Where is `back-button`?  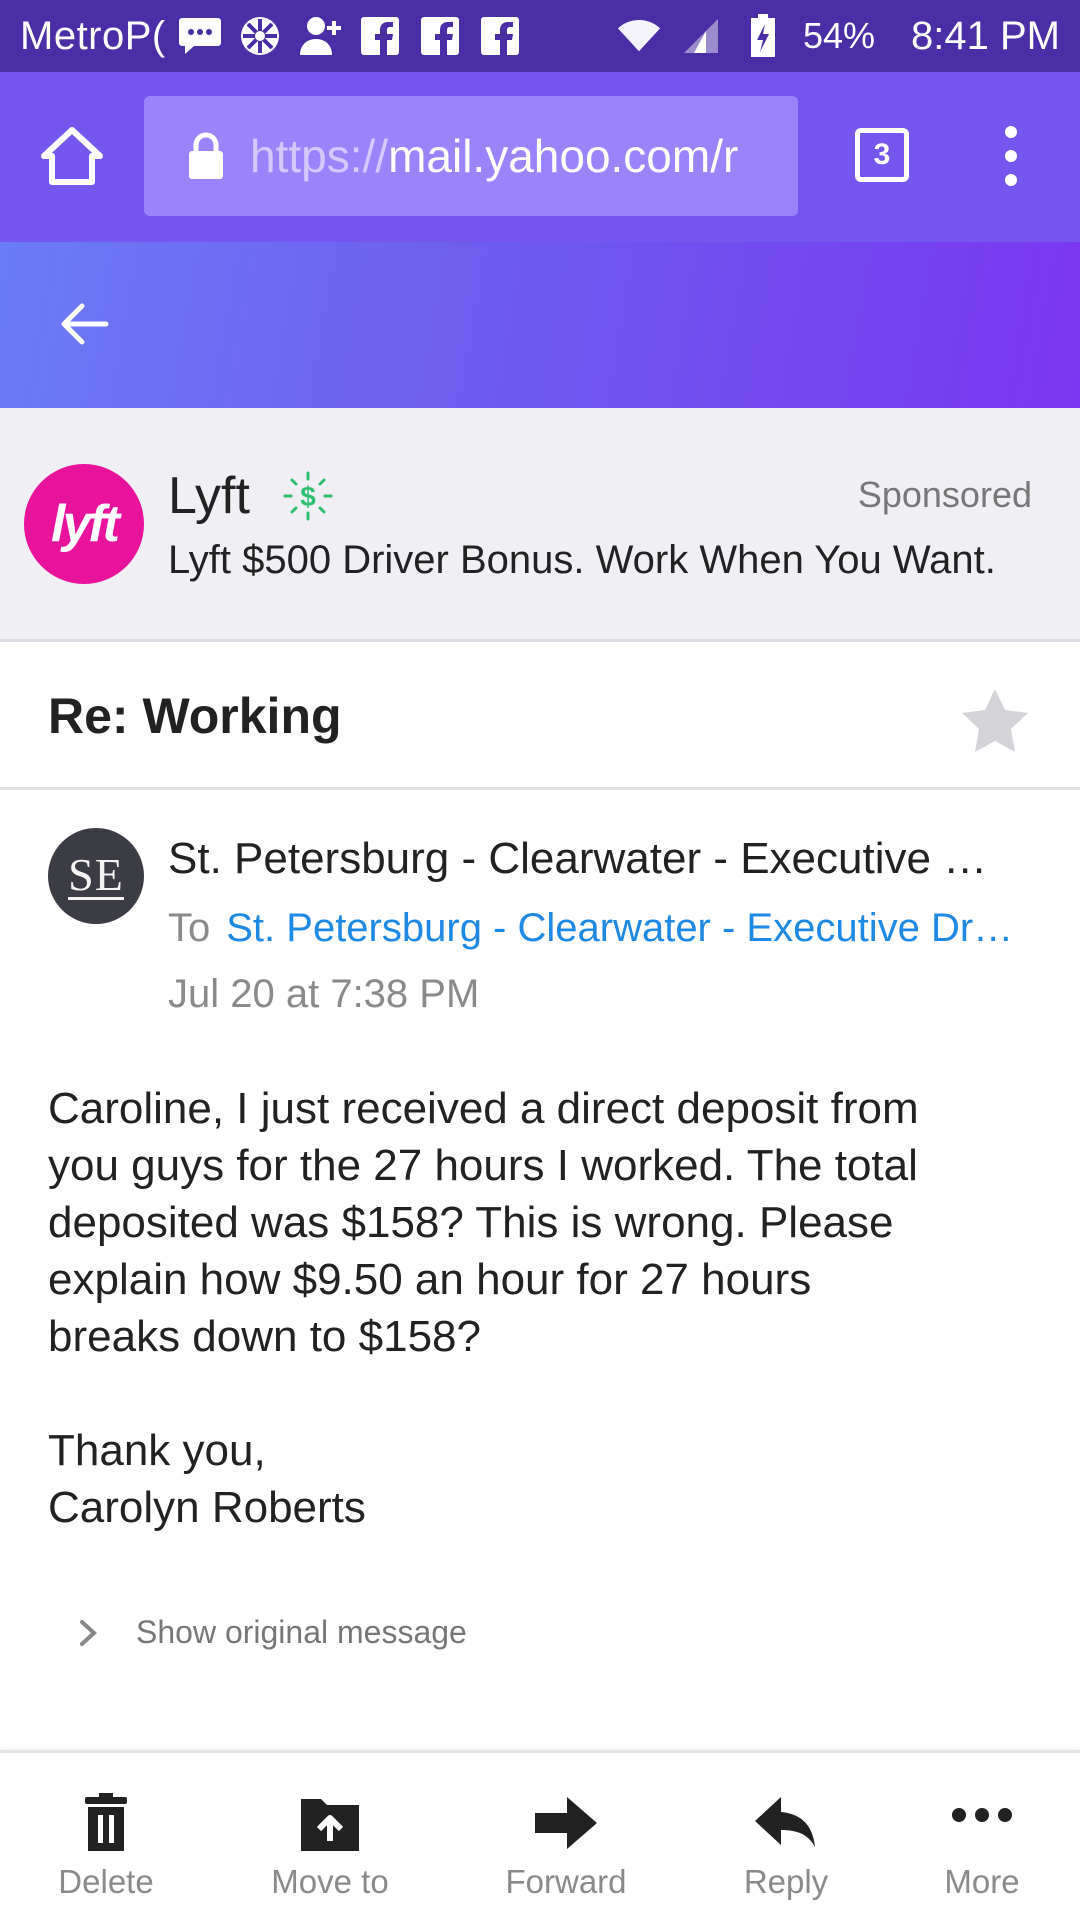
back-button is located at coordinates (84, 324).